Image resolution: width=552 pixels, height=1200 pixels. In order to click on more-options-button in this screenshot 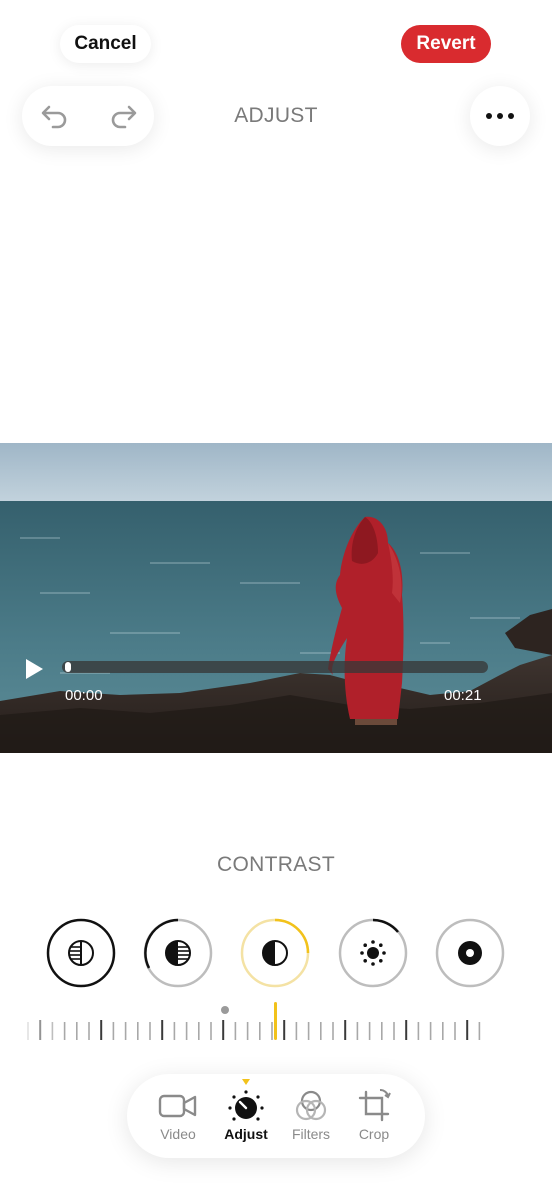, I will do `click(500, 116)`.